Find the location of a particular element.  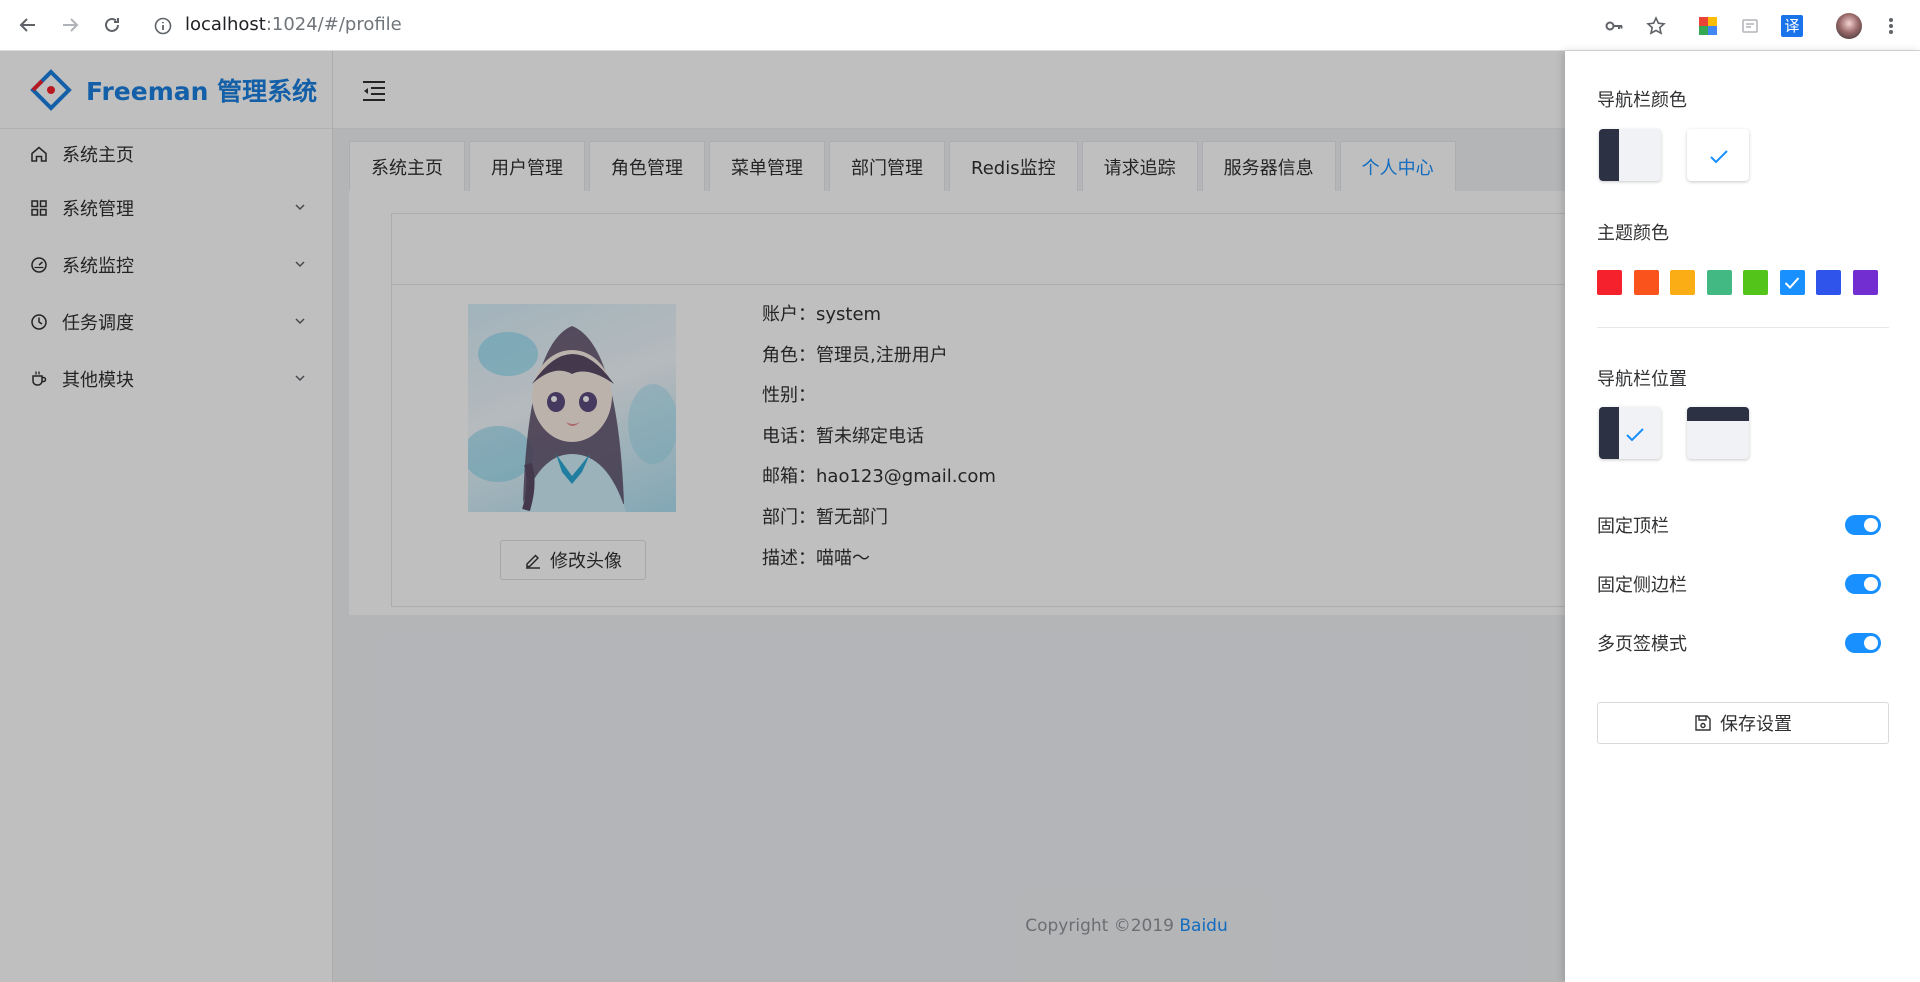

extension-box-icon is located at coordinates (1750, 26).